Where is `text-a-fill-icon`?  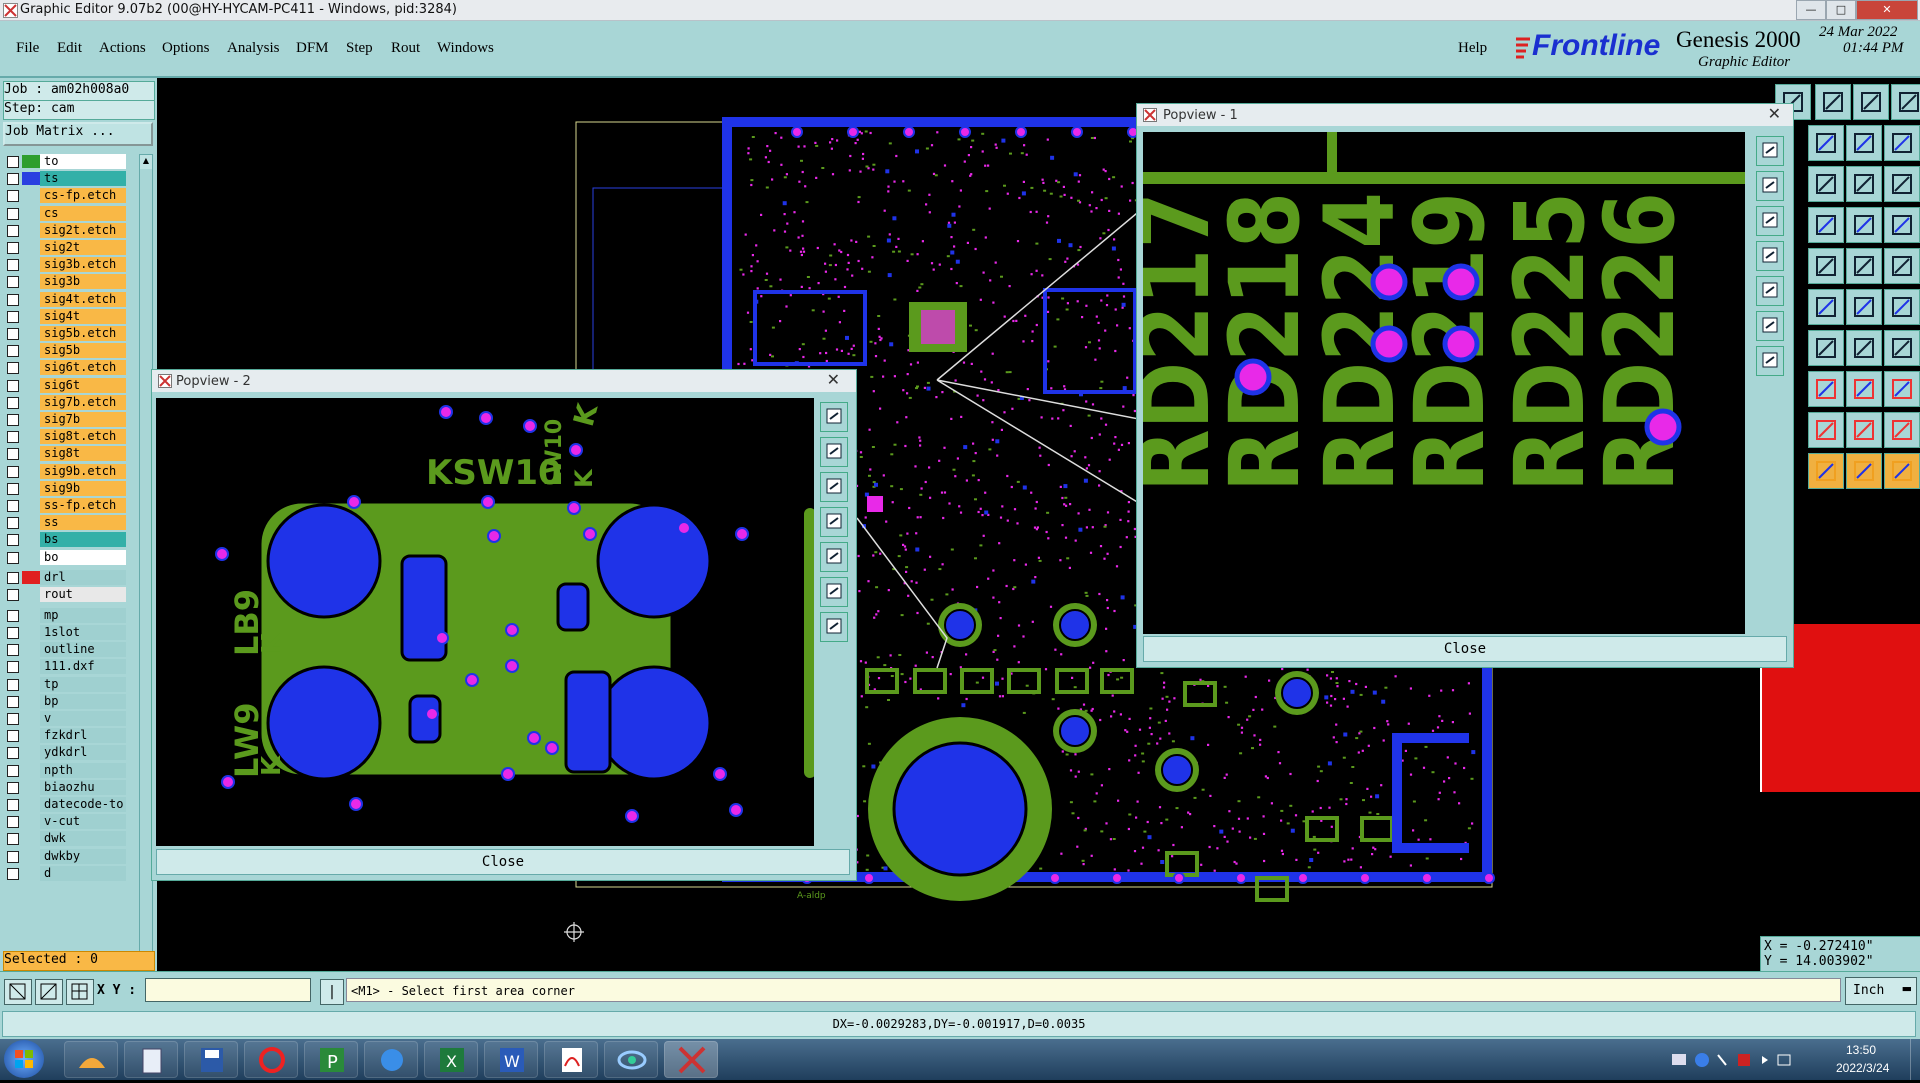 text-a-fill-icon is located at coordinates (1902, 430).